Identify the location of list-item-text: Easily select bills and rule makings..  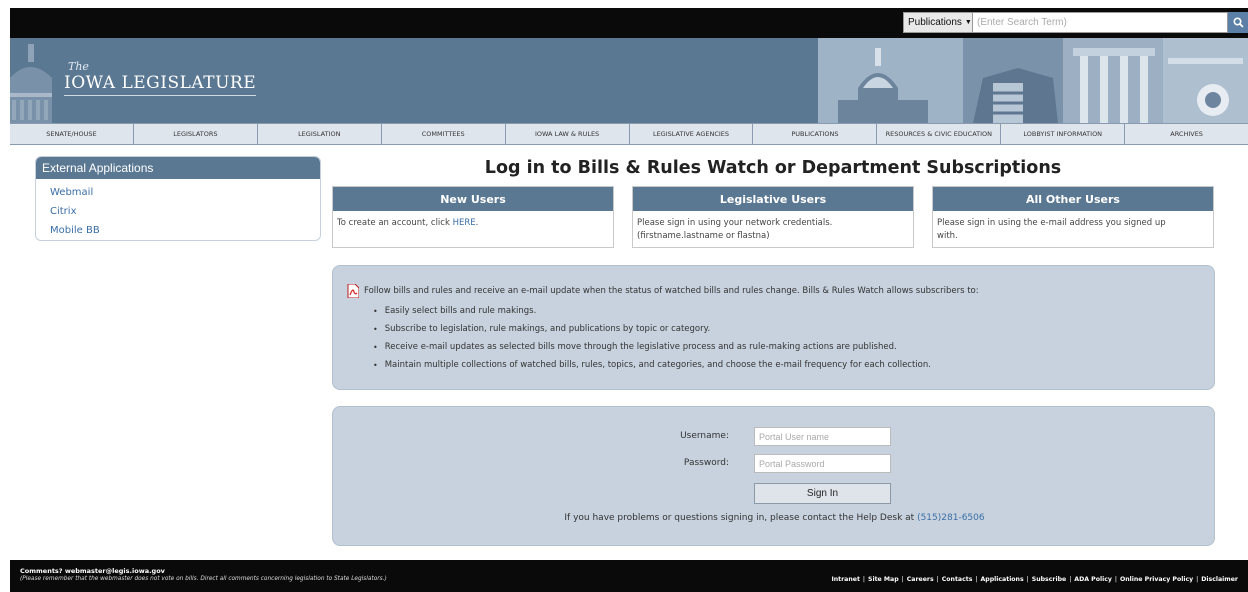
(460, 311).